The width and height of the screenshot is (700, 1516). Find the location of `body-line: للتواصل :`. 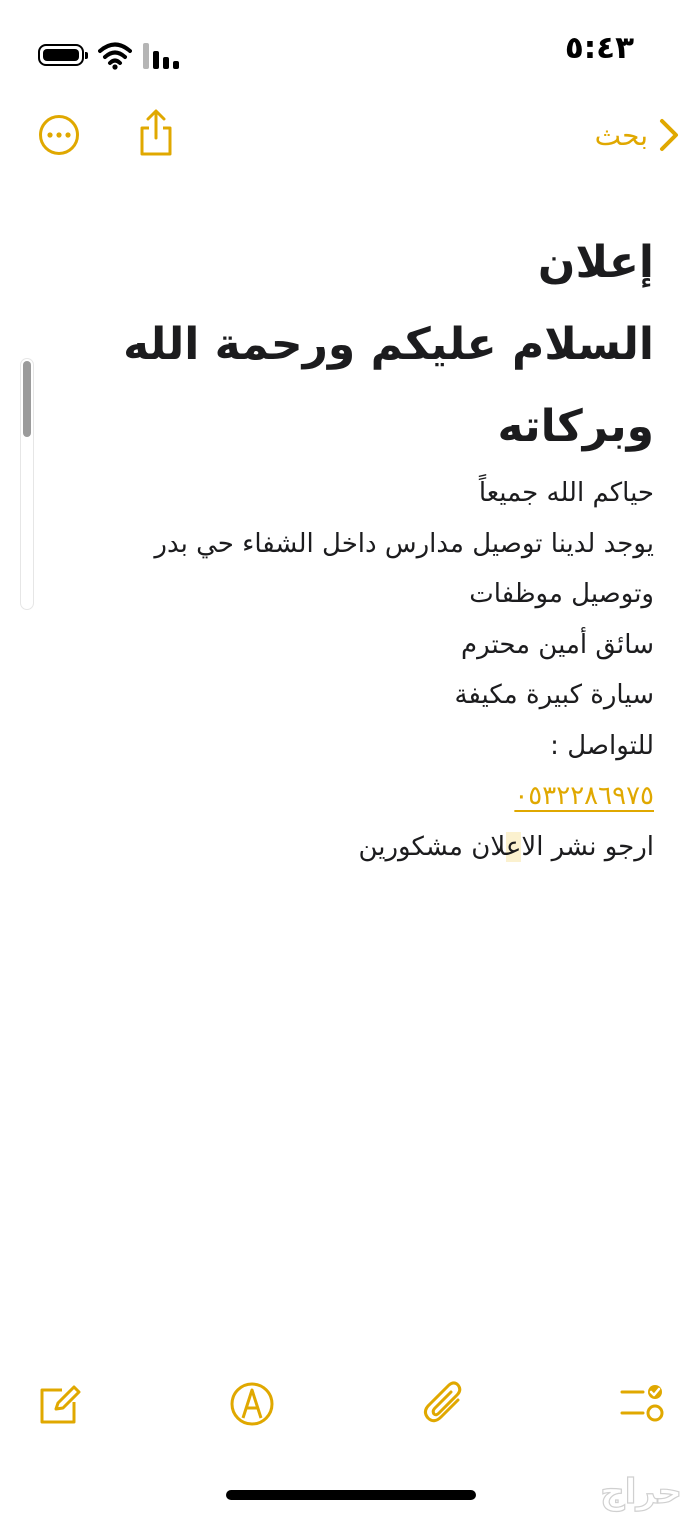

body-line: للتواصل : is located at coordinates (602, 745).